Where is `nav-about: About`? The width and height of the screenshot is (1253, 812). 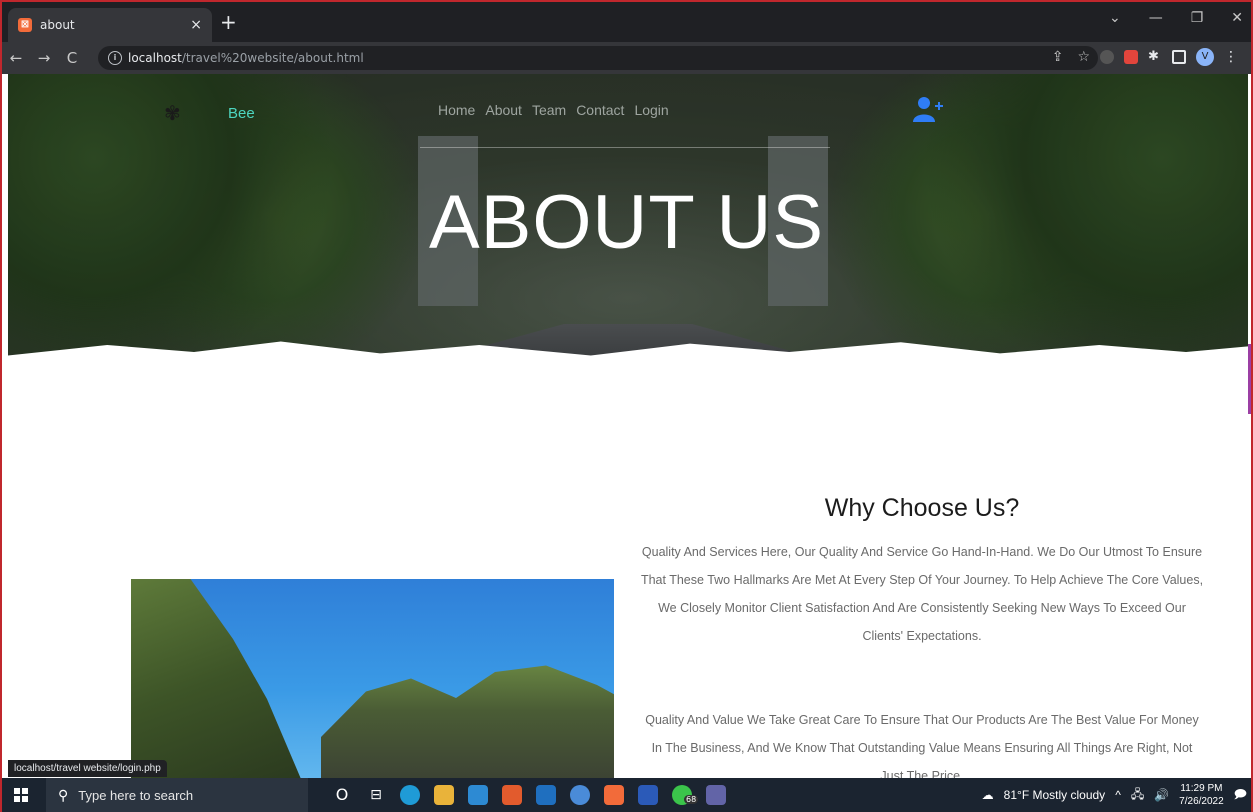
nav-about: About is located at coordinates (503, 110).